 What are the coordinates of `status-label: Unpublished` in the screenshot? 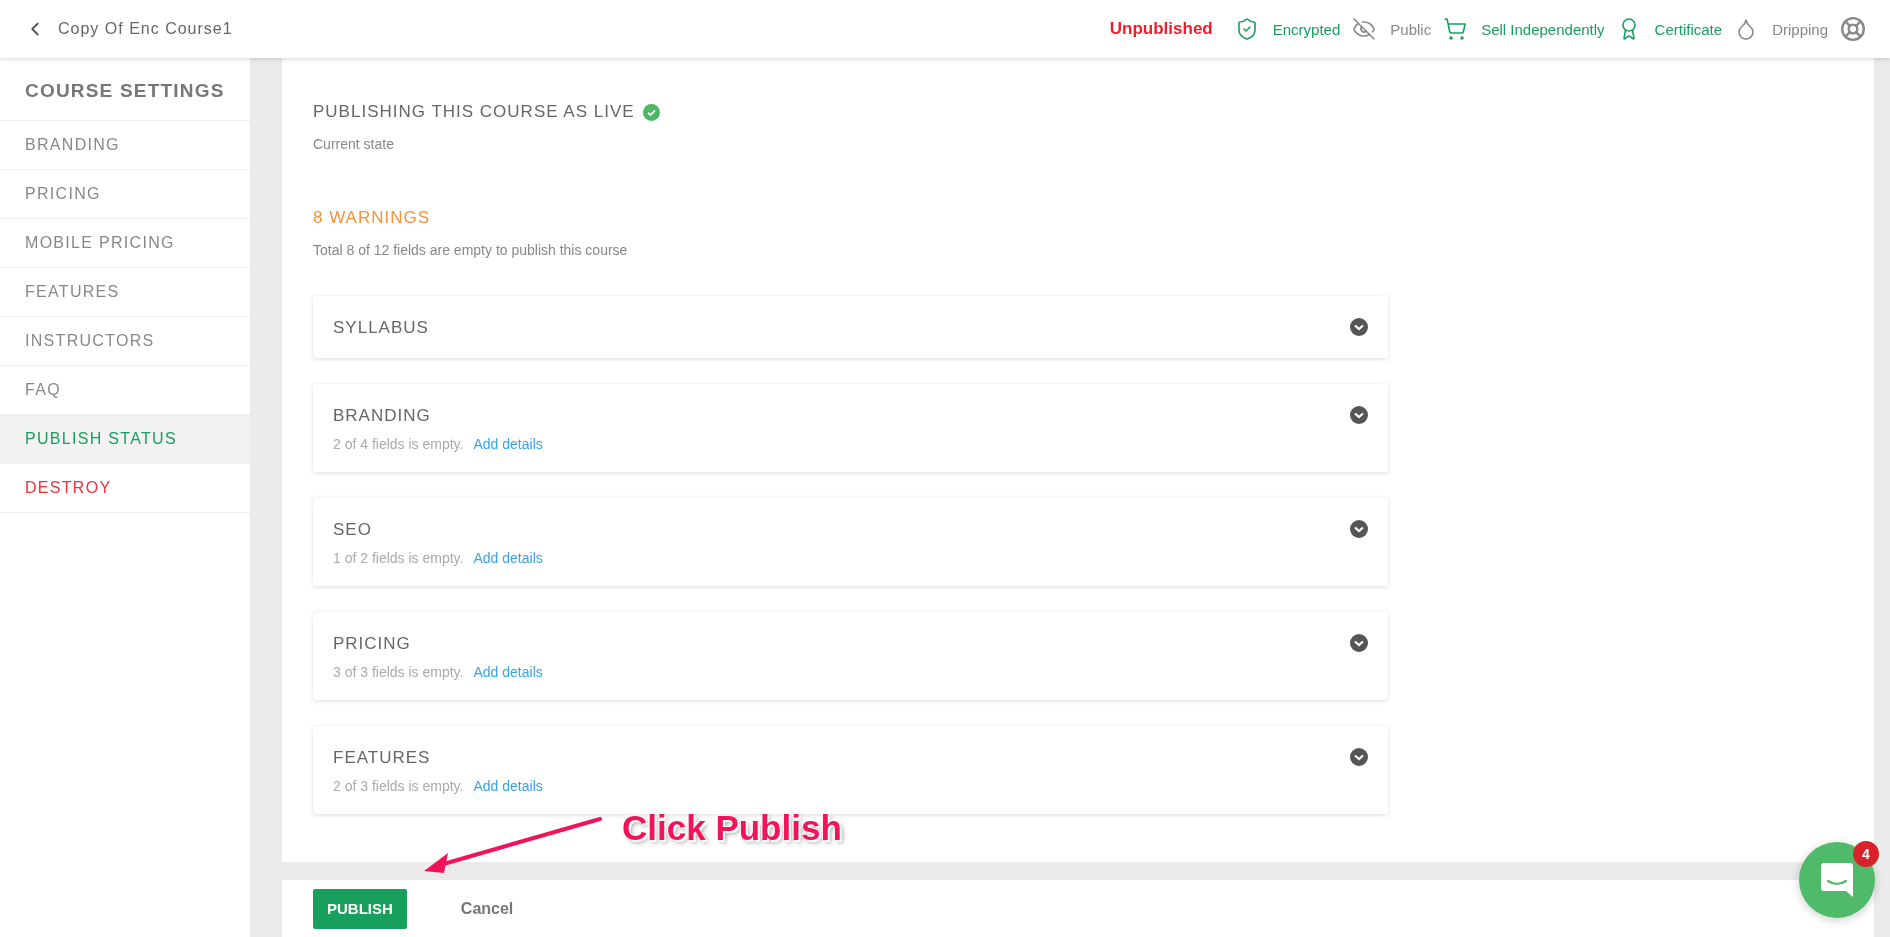 It's located at (1161, 29).